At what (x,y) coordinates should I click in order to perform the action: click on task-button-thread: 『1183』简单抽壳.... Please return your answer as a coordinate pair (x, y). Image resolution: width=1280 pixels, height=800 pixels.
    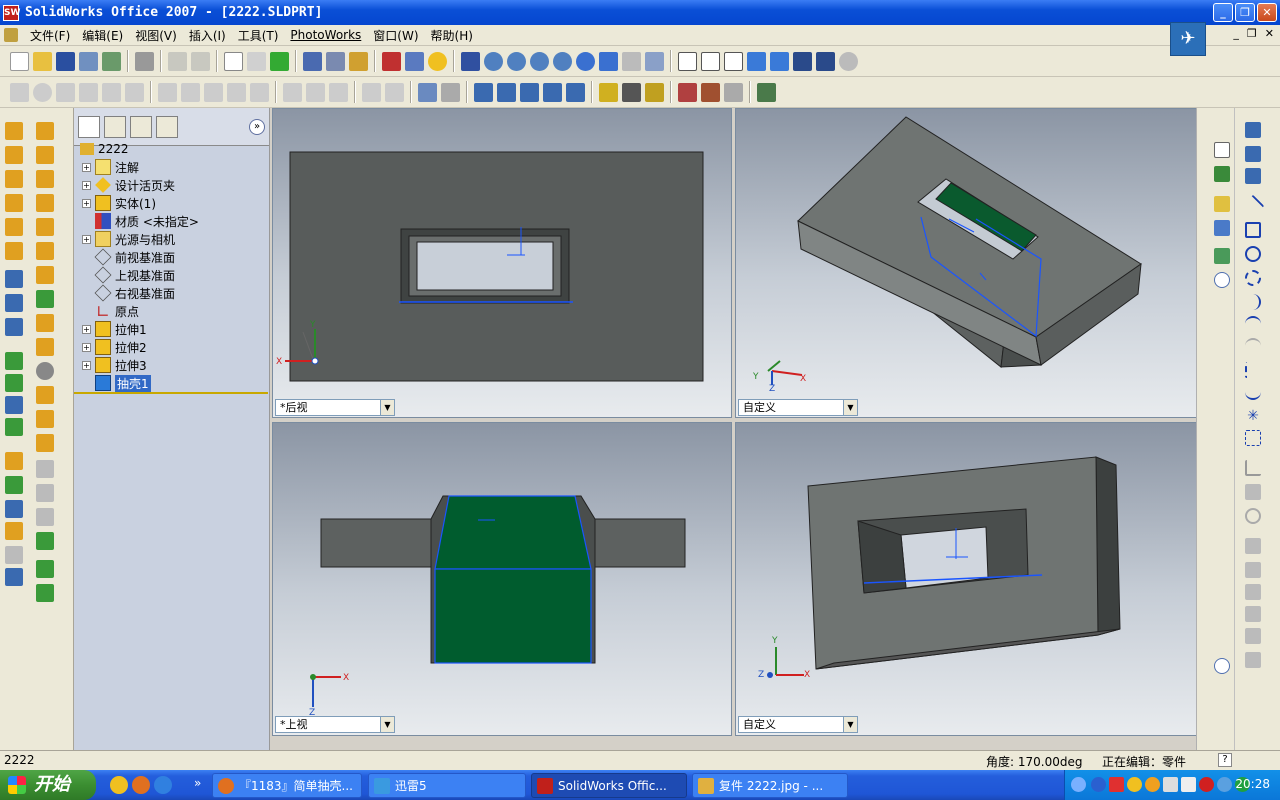
    Looking at the image, I should click on (287, 785).